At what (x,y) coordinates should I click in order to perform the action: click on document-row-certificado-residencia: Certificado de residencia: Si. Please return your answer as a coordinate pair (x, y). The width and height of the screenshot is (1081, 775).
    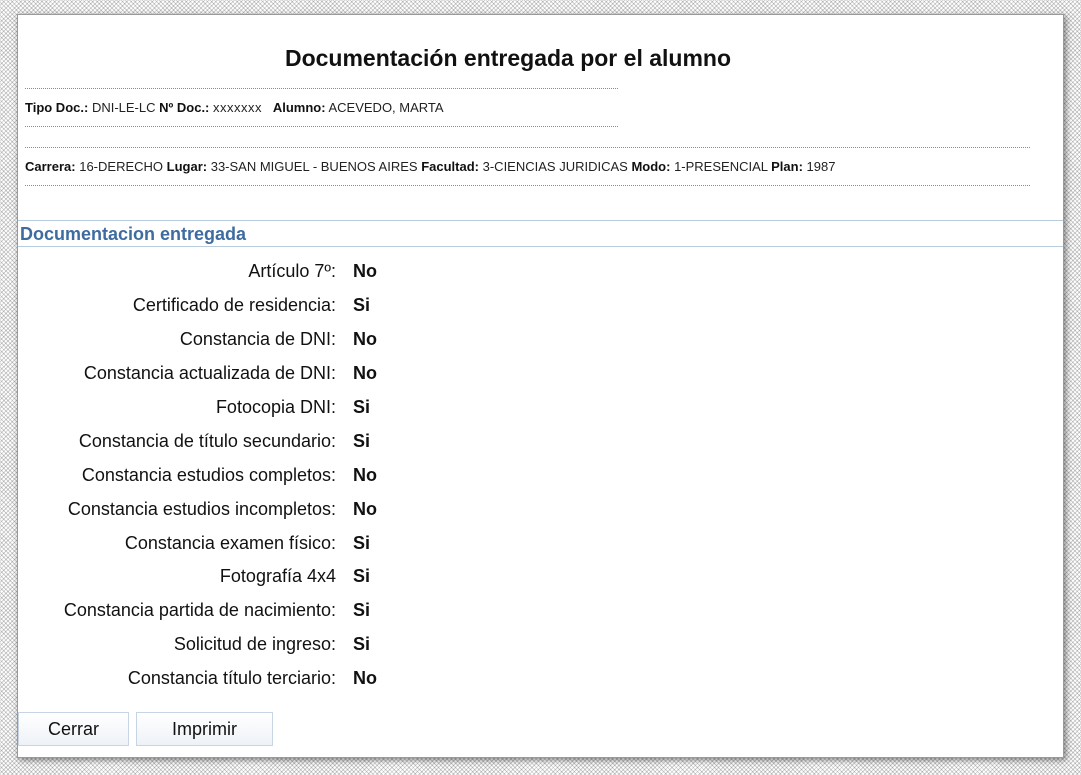
    Looking at the image, I should click on (218, 306).